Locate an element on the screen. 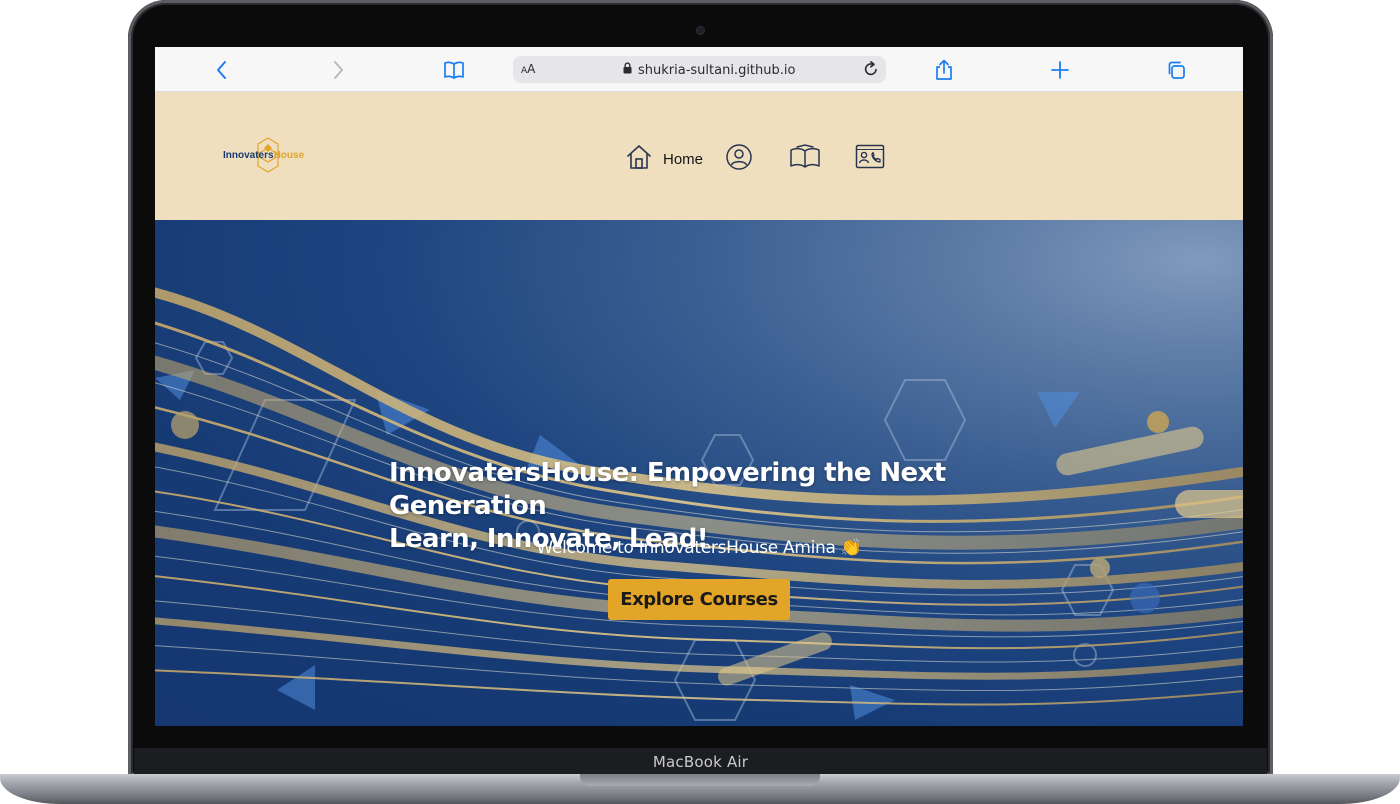 This screenshot has height=804, width=1400. nav-item-courses is located at coordinates (805, 159).